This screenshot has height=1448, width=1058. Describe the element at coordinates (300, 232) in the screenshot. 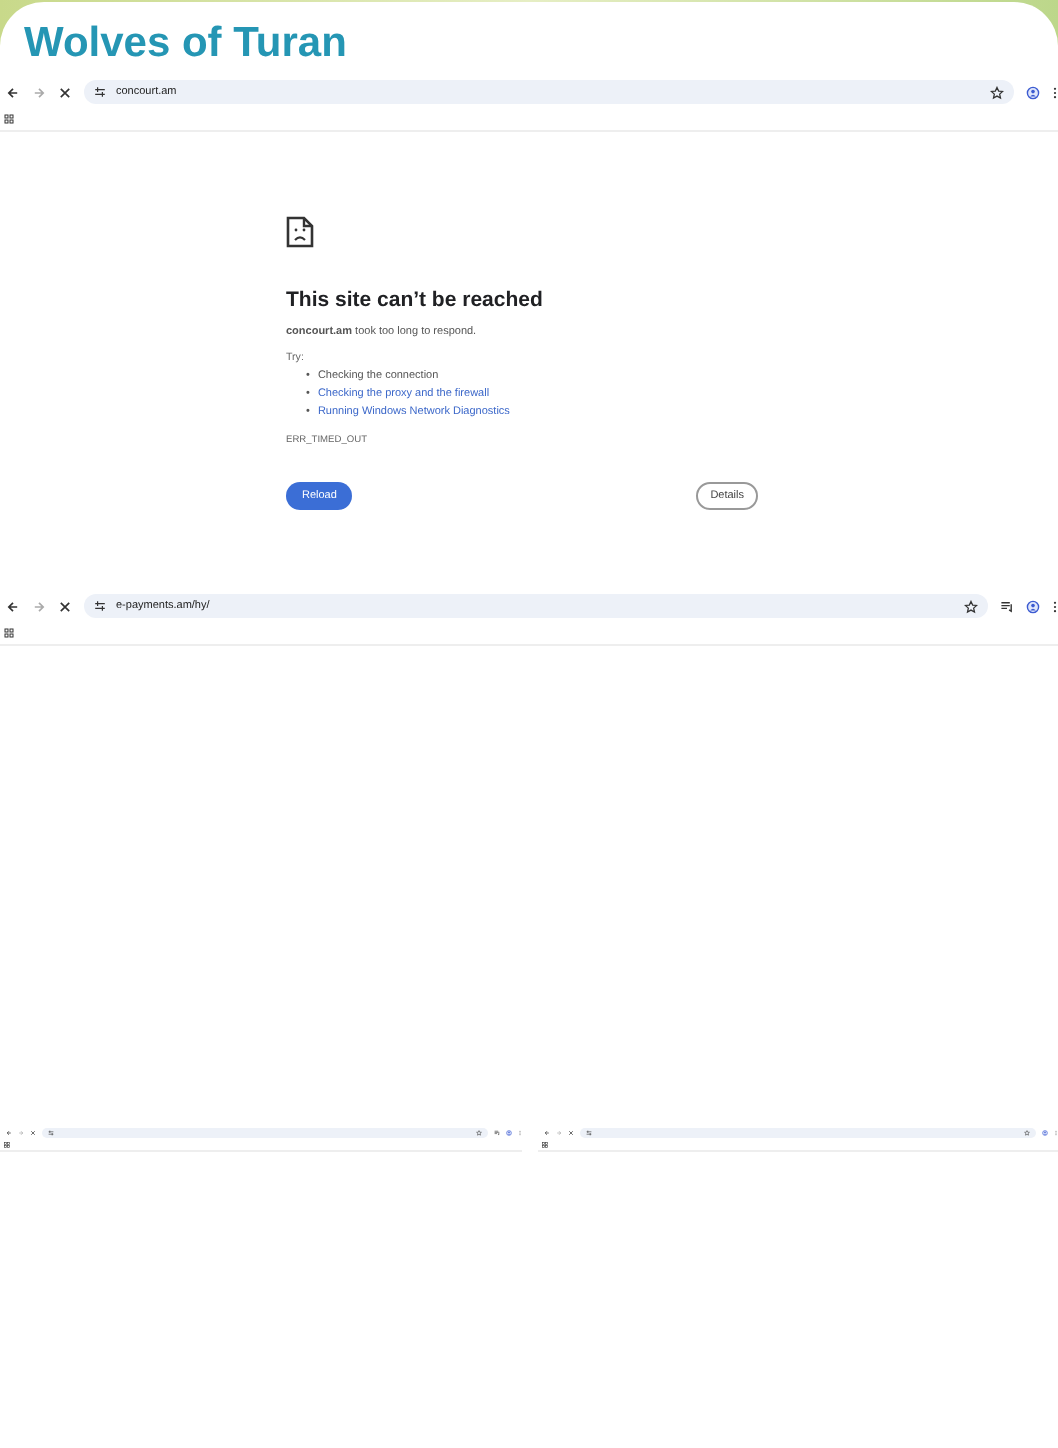

I see `sad-page-icon` at that location.